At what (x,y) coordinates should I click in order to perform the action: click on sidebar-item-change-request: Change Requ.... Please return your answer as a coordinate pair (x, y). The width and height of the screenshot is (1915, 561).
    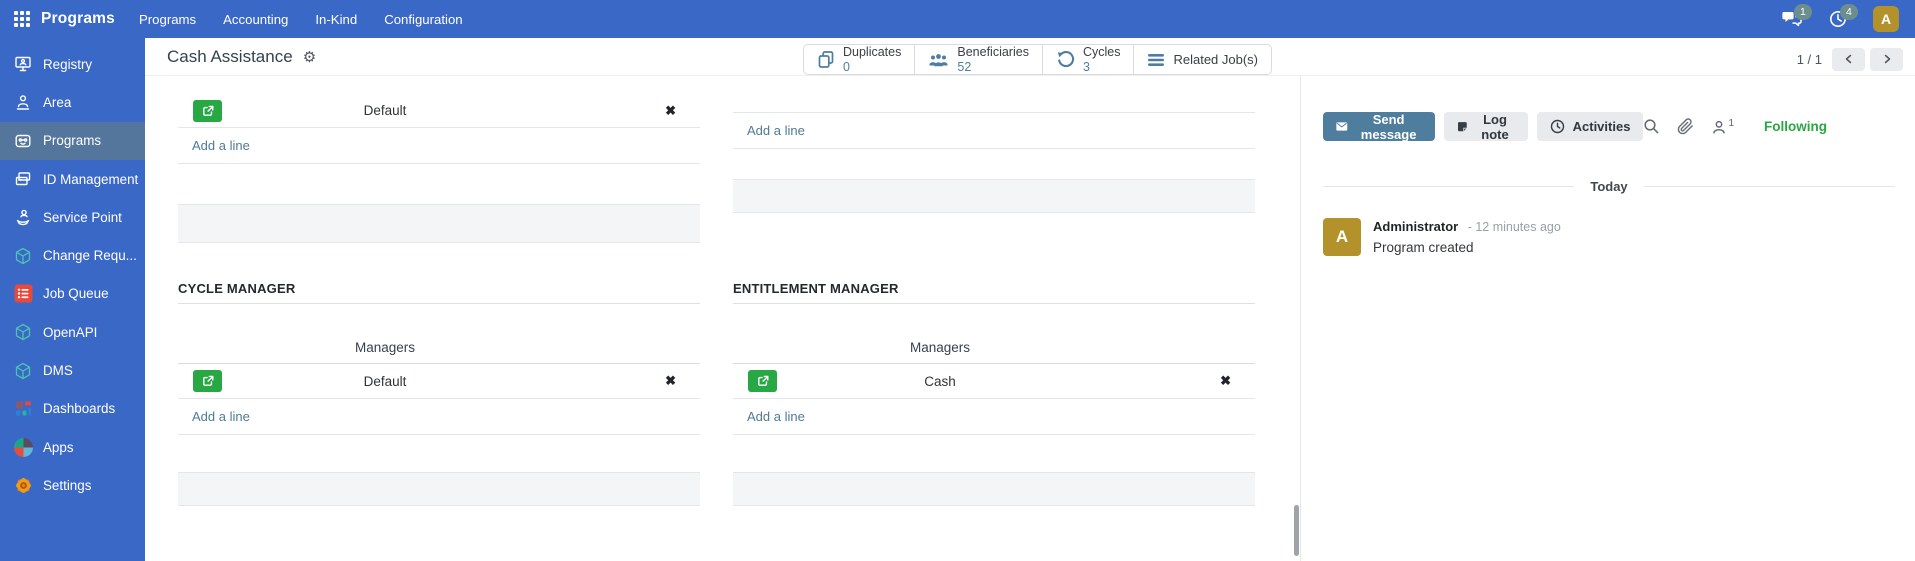
    Looking at the image, I should click on (72, 255).